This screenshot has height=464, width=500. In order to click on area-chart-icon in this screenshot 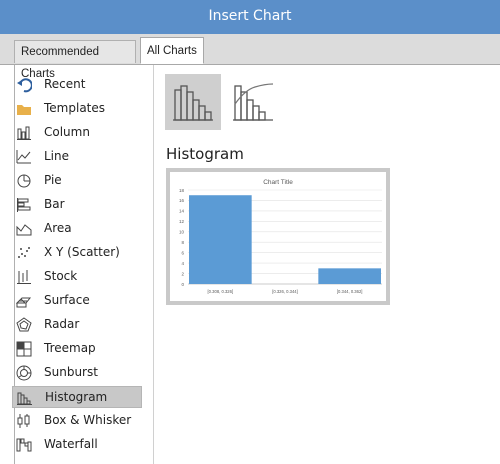, I will do `click(24, 230)`.